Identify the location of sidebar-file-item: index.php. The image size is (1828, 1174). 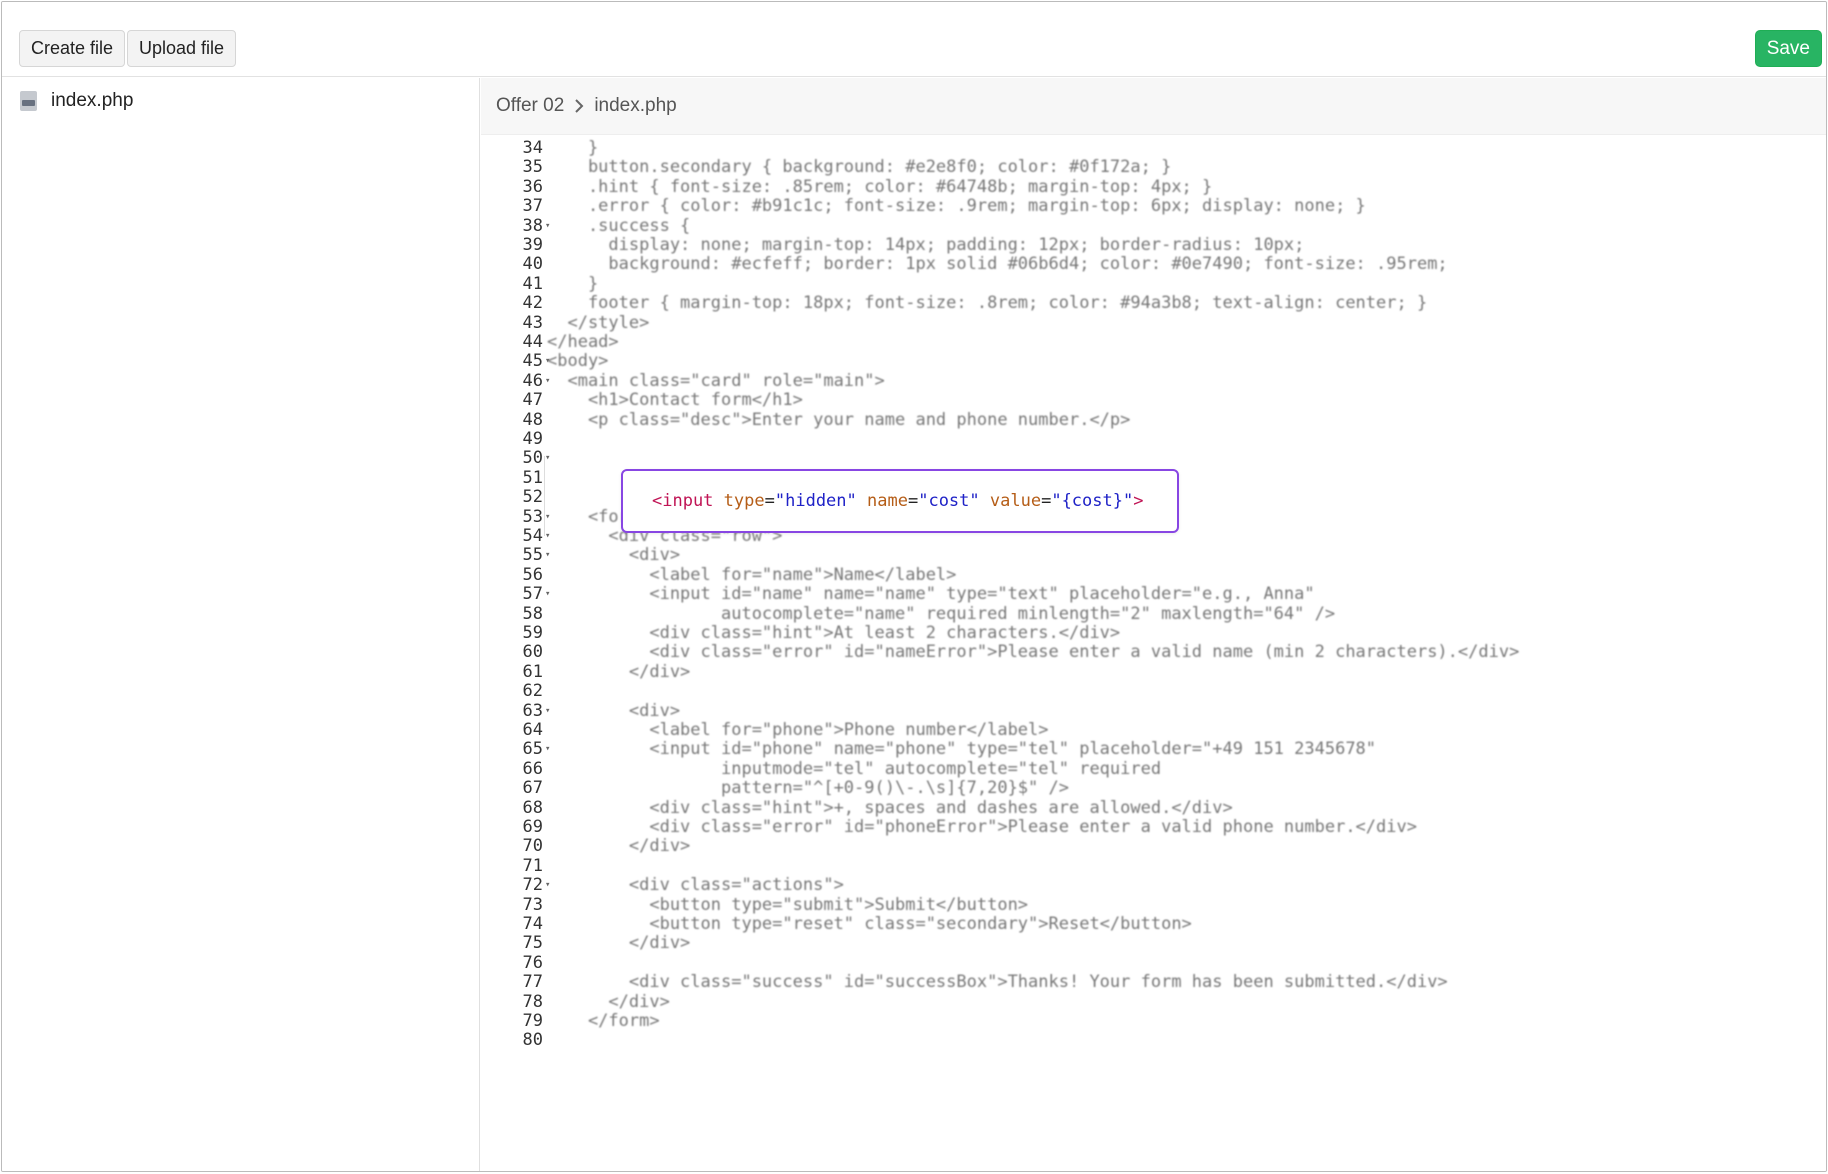
(76, 101).